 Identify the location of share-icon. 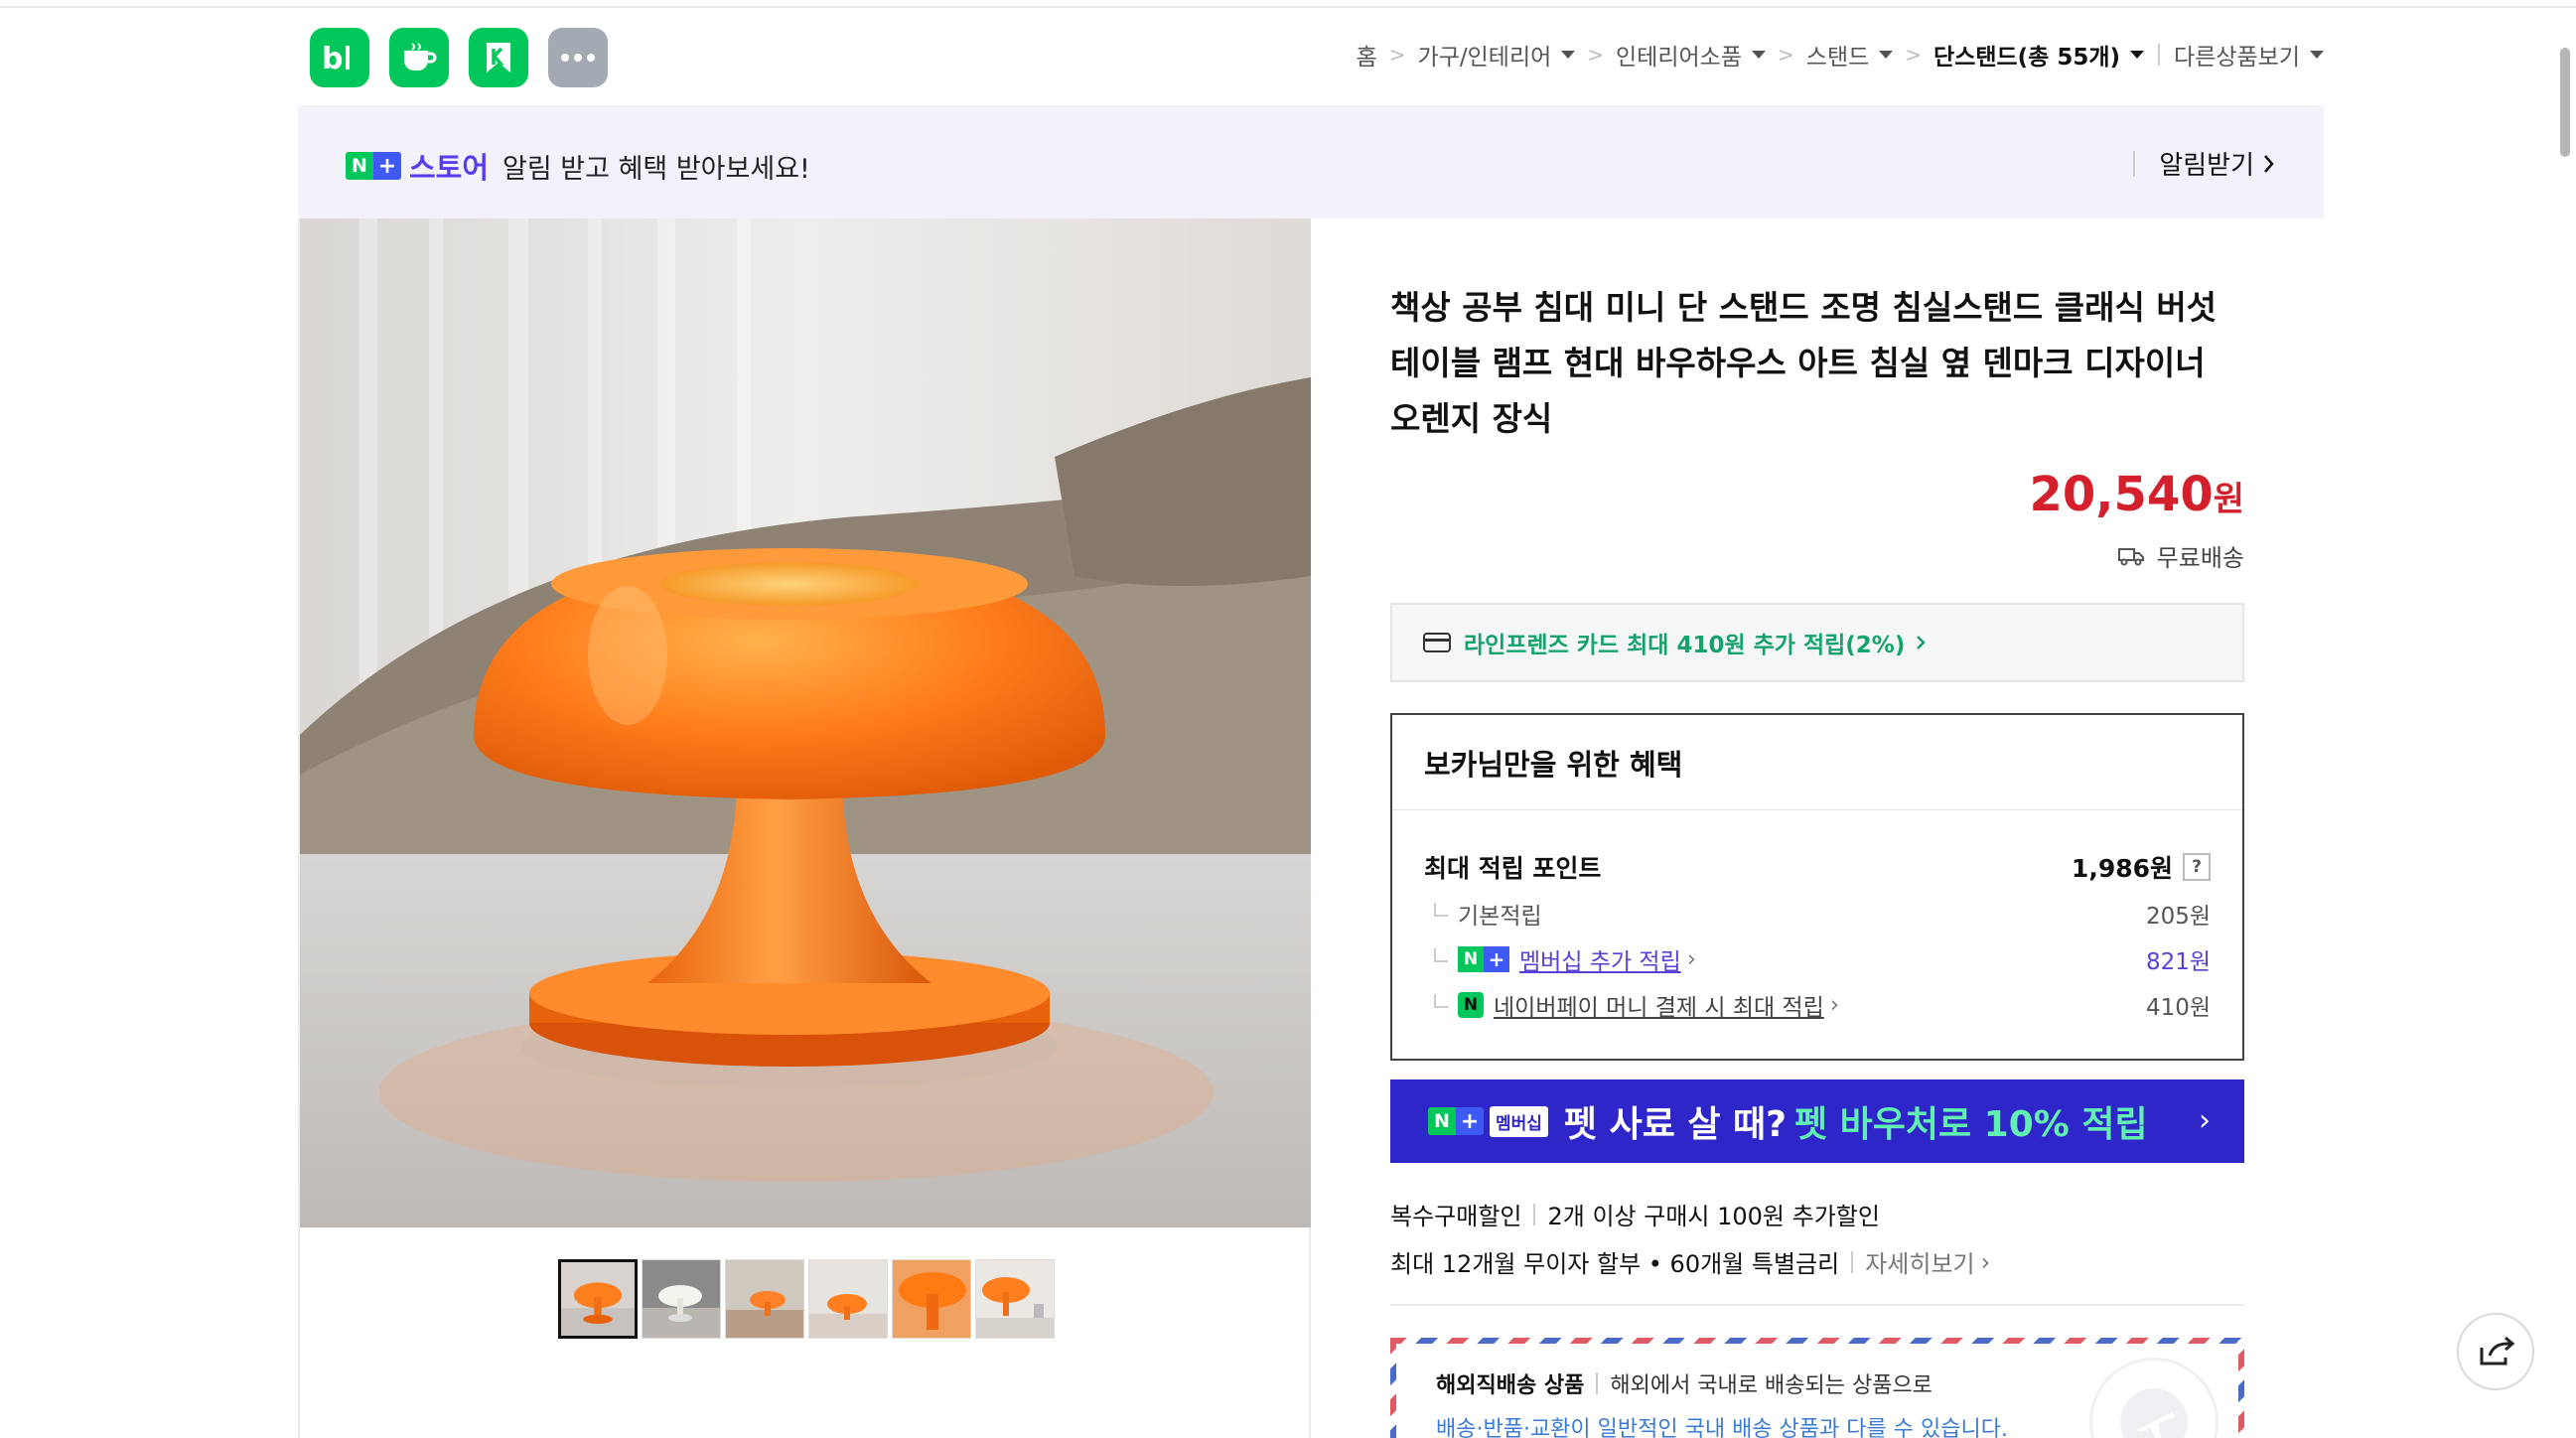
(2497, 1351).